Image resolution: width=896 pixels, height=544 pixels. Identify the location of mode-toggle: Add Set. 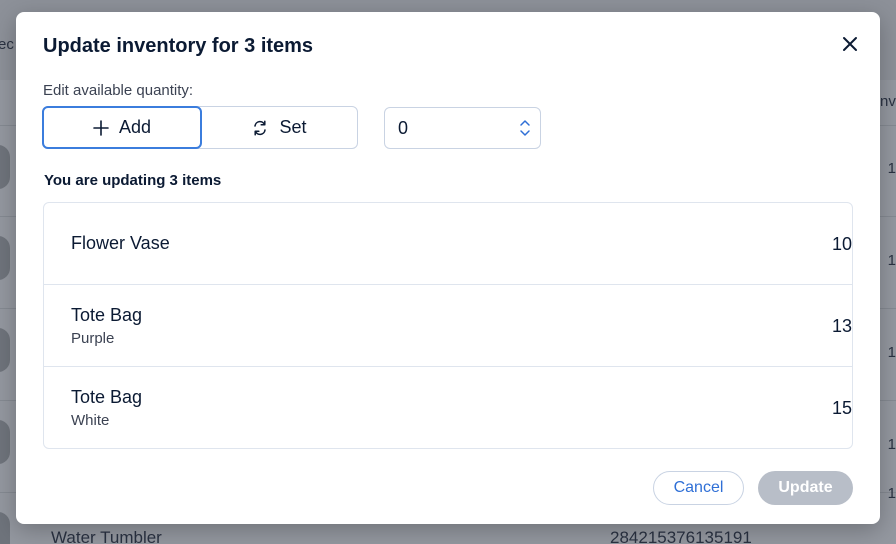
(200, 127).